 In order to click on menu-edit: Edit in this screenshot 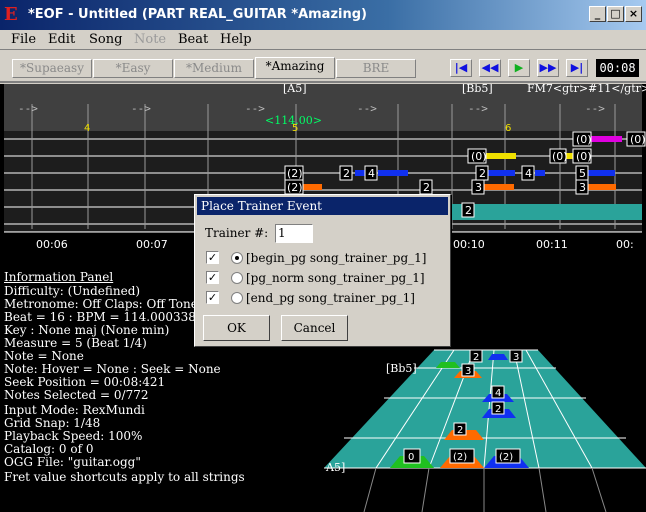, I will do `click(61, 39)`.